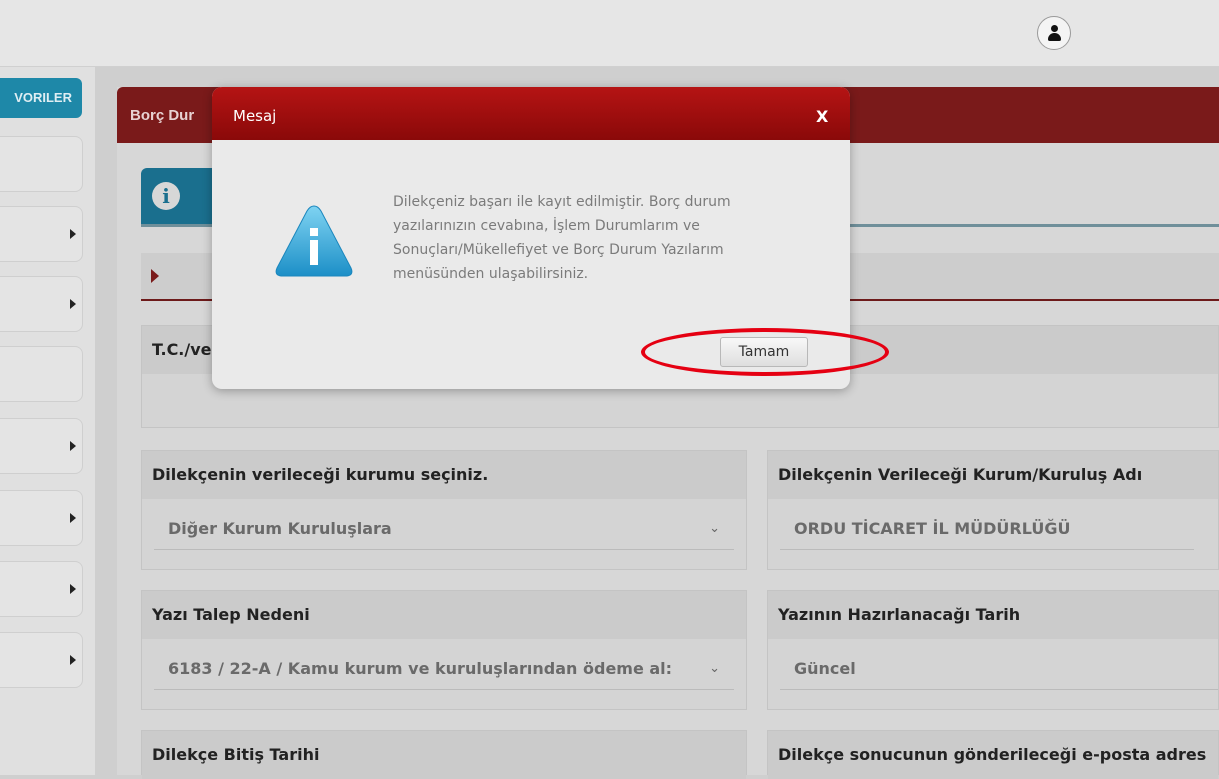  I want to click on end-date-panel: Dilekçe Bitiş Tarihi, so click(444, 754).